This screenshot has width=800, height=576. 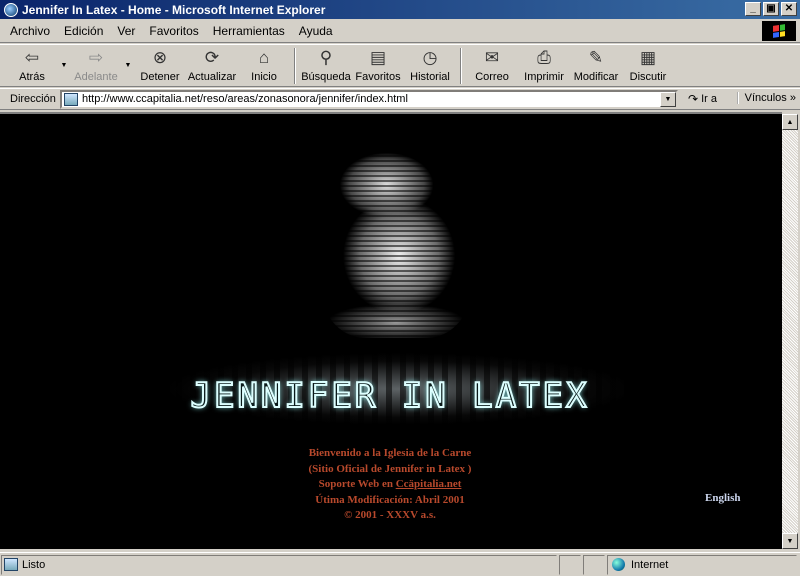 I want to click on window-controls: _ ▣ ✕, so click(x=771, y=9).